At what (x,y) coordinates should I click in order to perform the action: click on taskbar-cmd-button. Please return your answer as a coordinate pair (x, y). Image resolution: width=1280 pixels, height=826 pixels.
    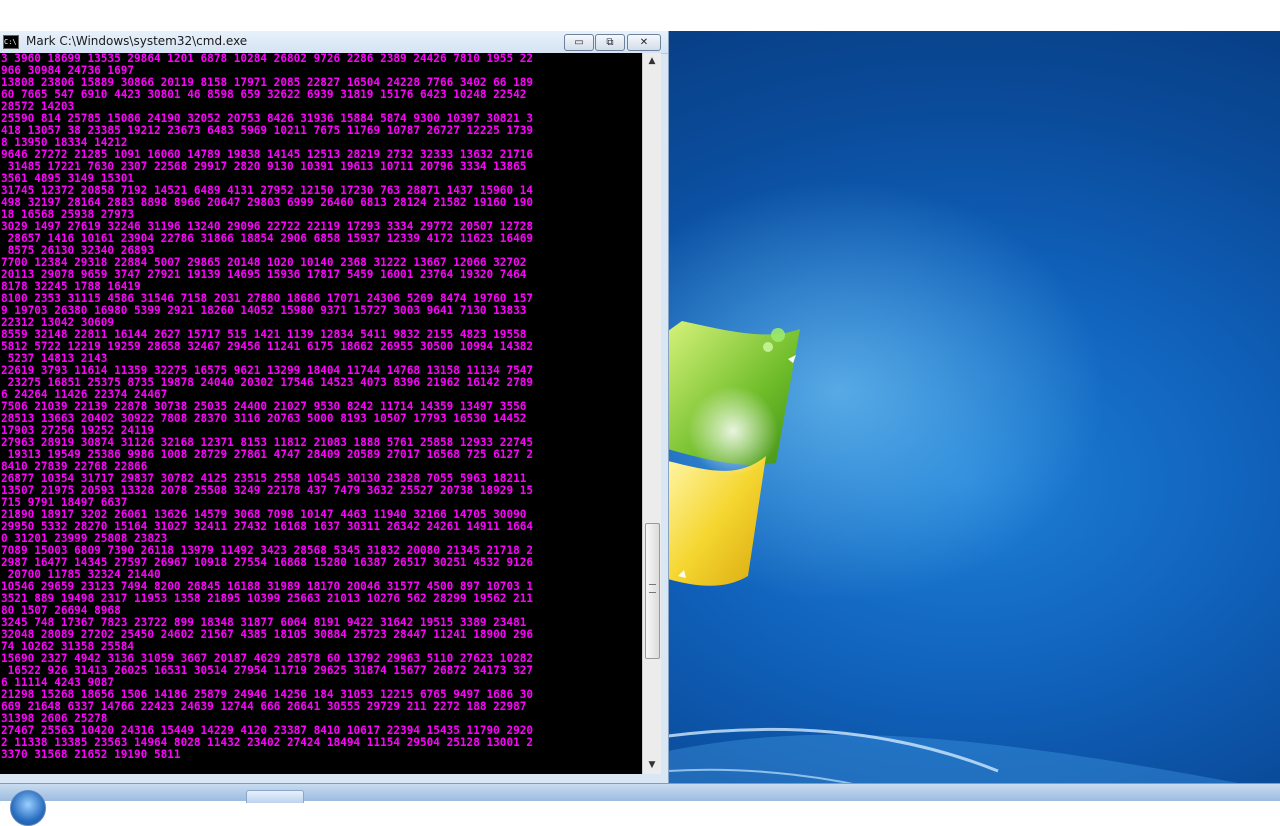
    Looking at the image, I should click on (275, 796).